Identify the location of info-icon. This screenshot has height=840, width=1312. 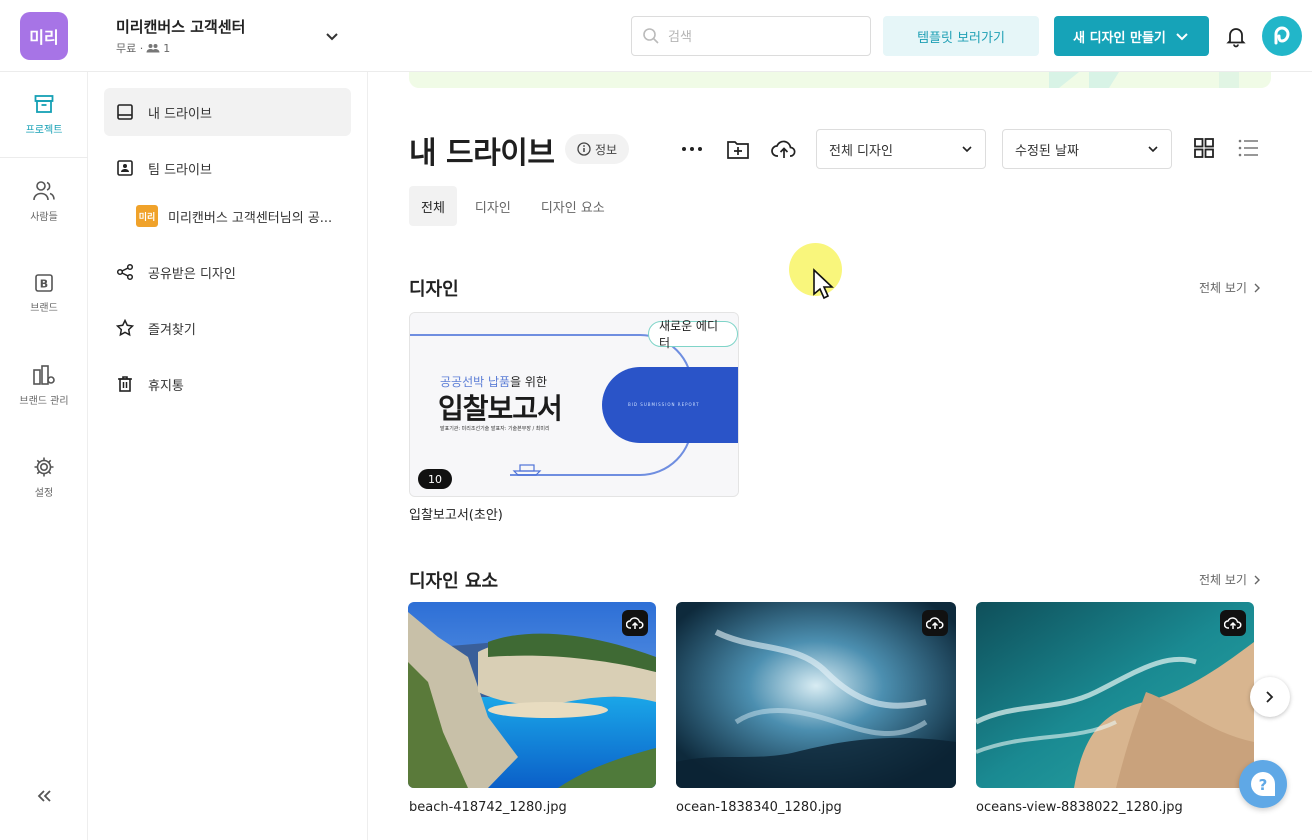
(584, 149).